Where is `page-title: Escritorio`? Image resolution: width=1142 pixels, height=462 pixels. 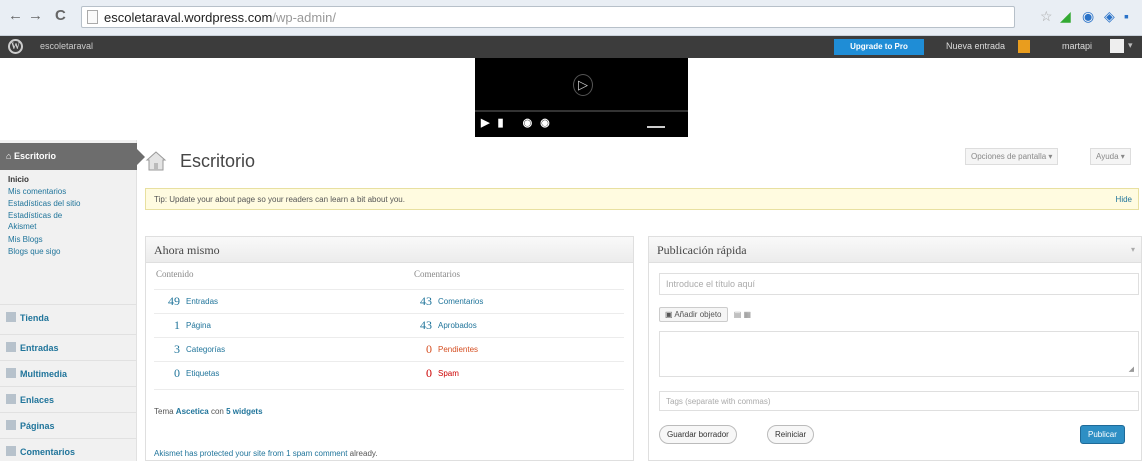
page-title: Escritorio is located at coordinates (218, 161).